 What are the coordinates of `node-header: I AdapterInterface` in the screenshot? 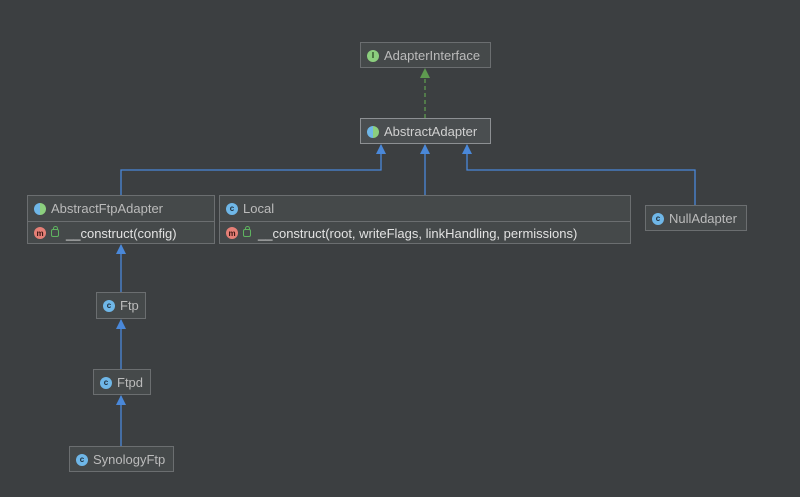 It's located at (425, 55).